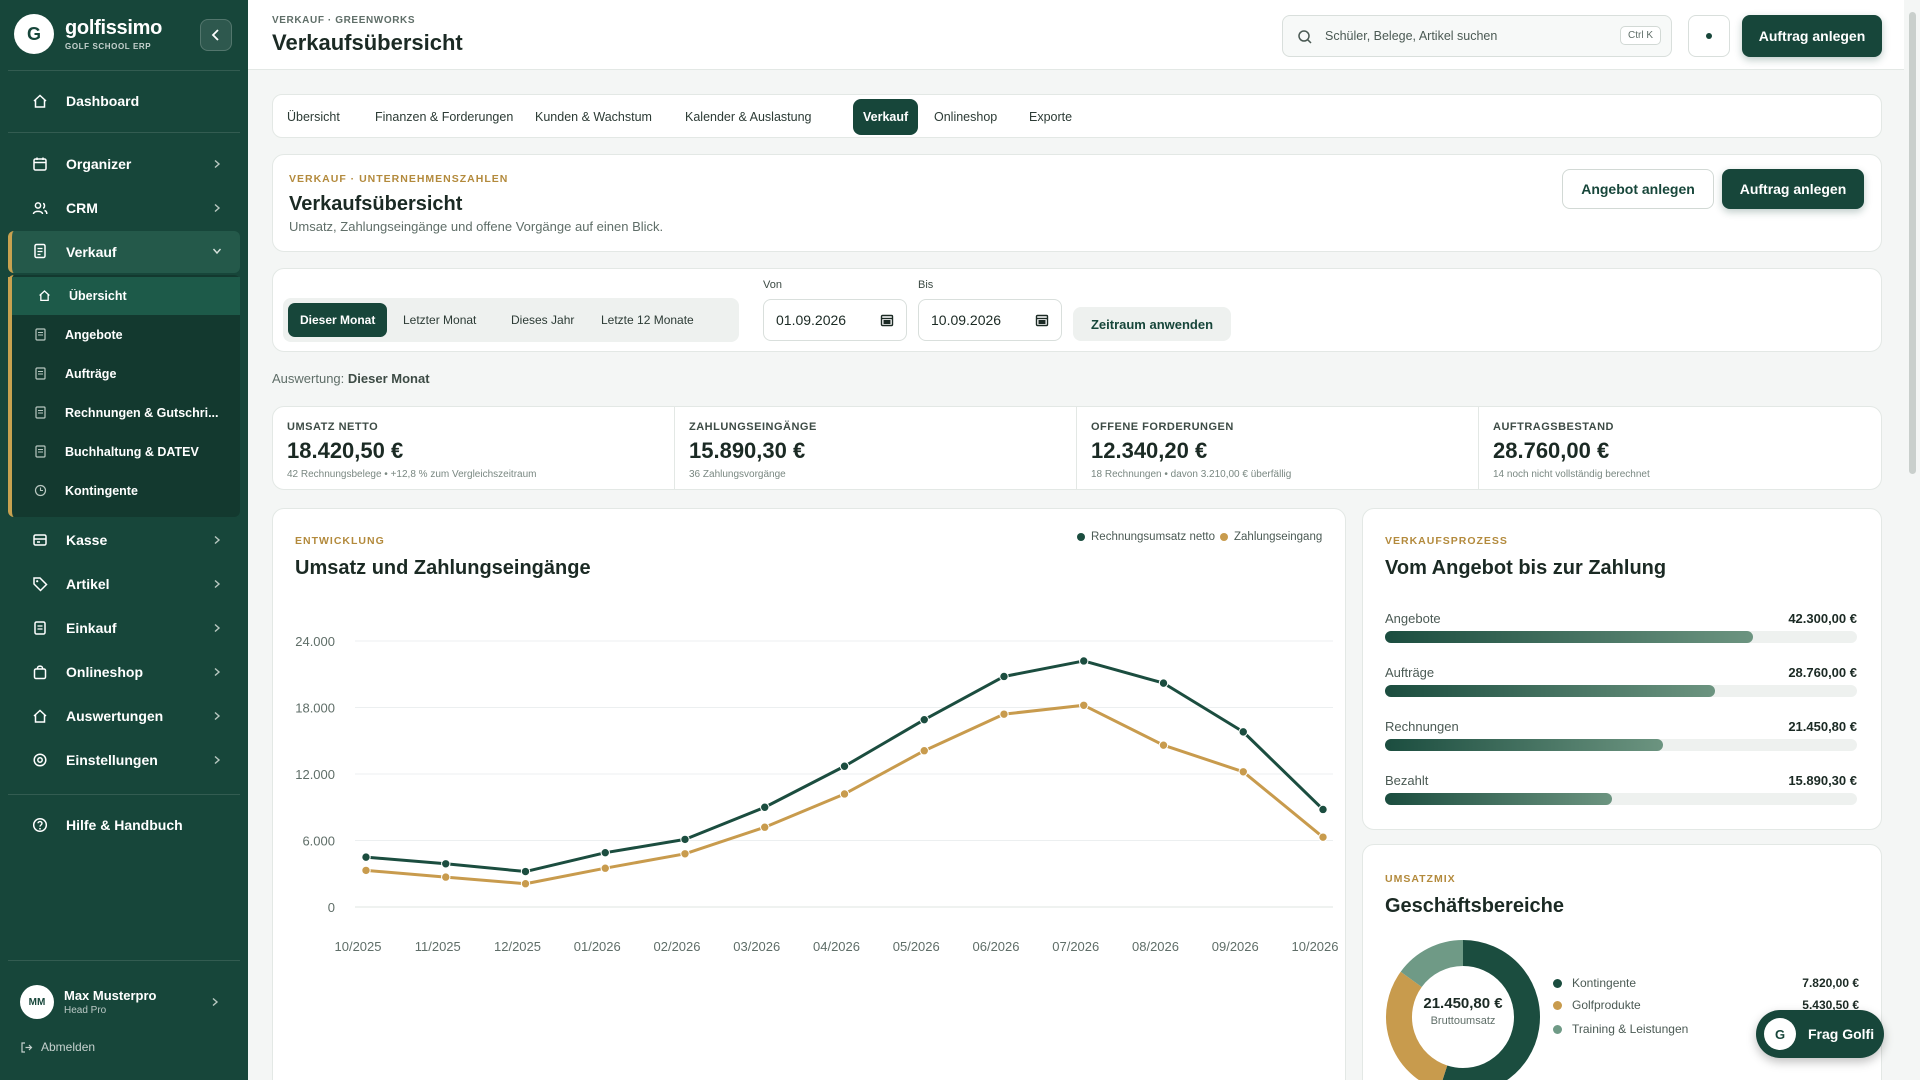  Describe the element at coordinates (1793, 189) in the screenshot. I see `create-order-button: Auftrag anlegen` at that location.